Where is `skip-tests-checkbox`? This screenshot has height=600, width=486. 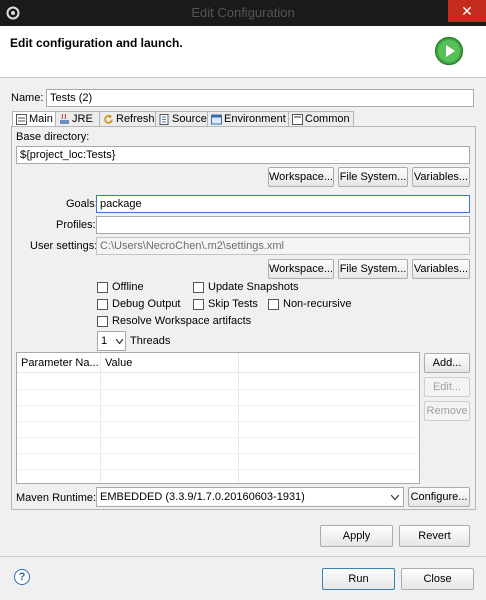 skip-tests-checkbox is located at coordinates (198, 304).